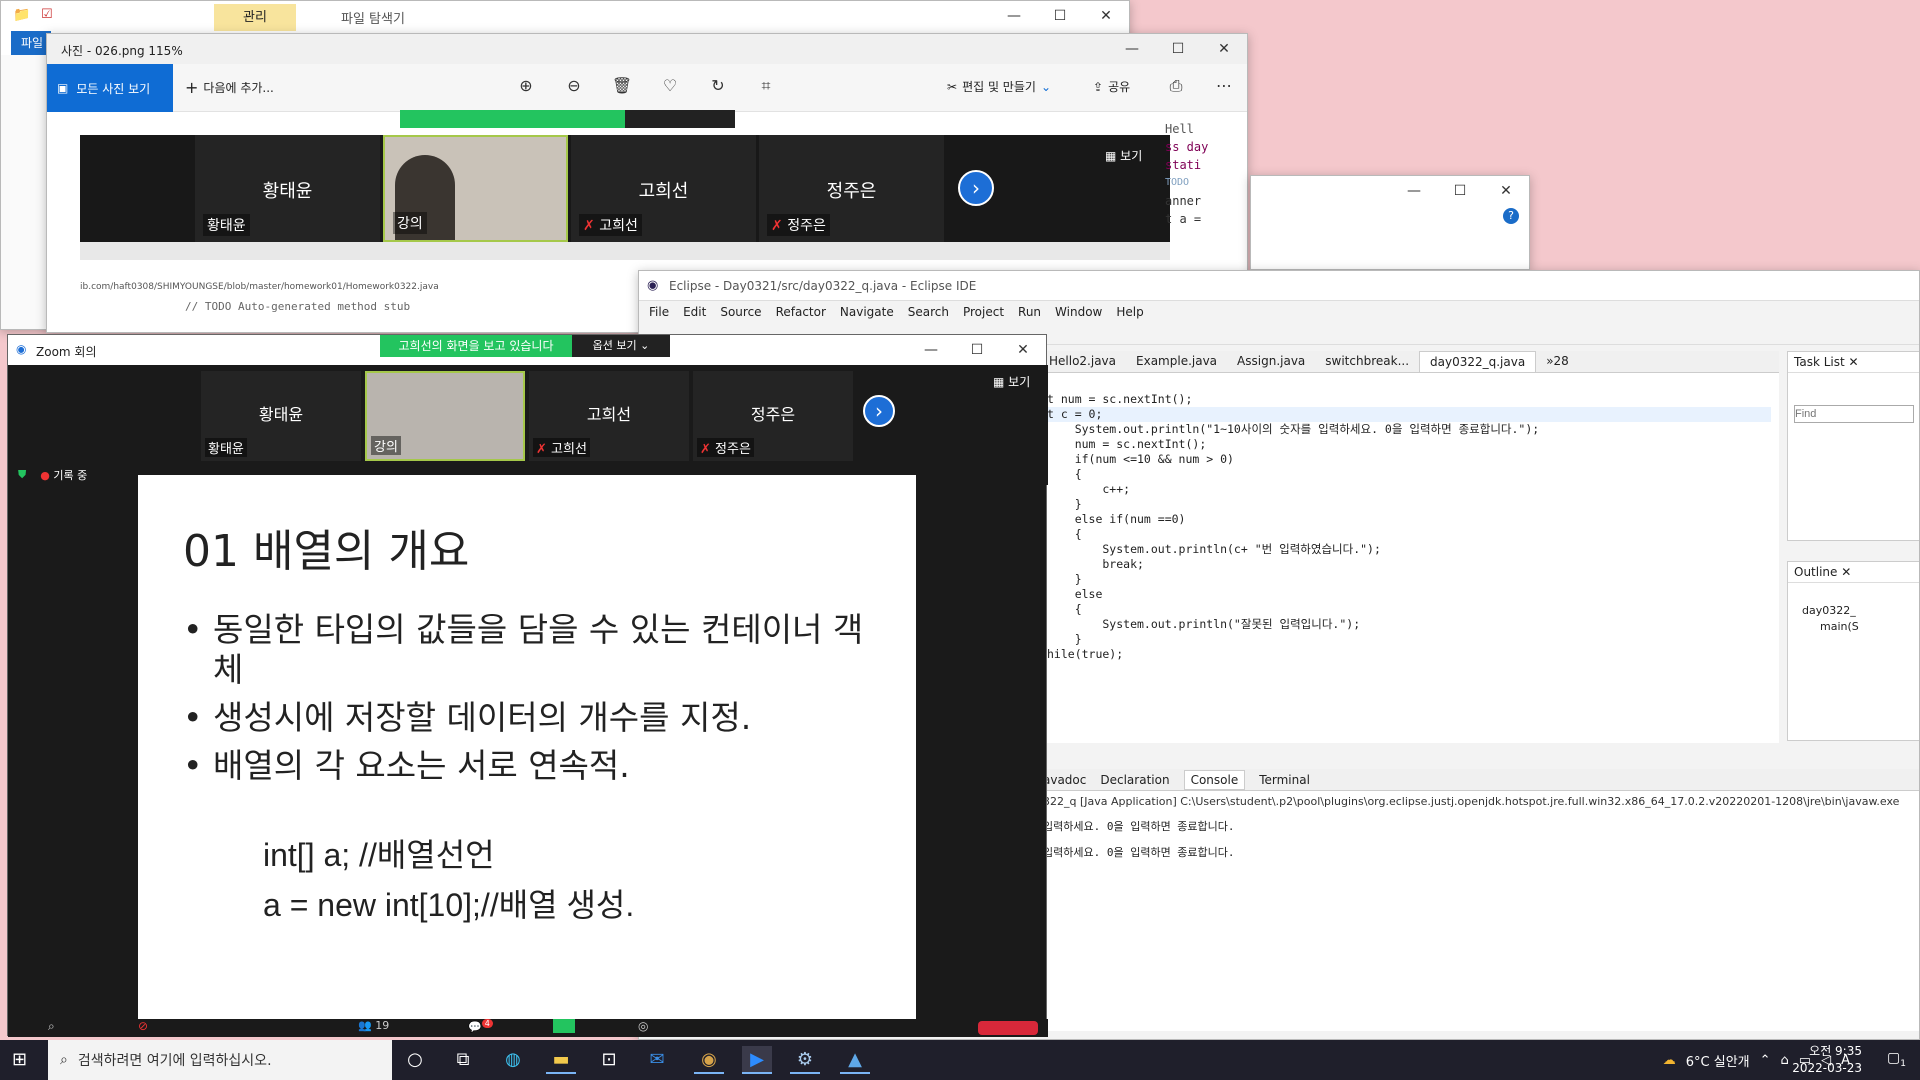 The height and width of the screenshot is (1080, 1920). What do you see at coordinates (1176, 87) in the screenshot?
I see `print-icon: ⎙` at bounding box center [1176, 87].